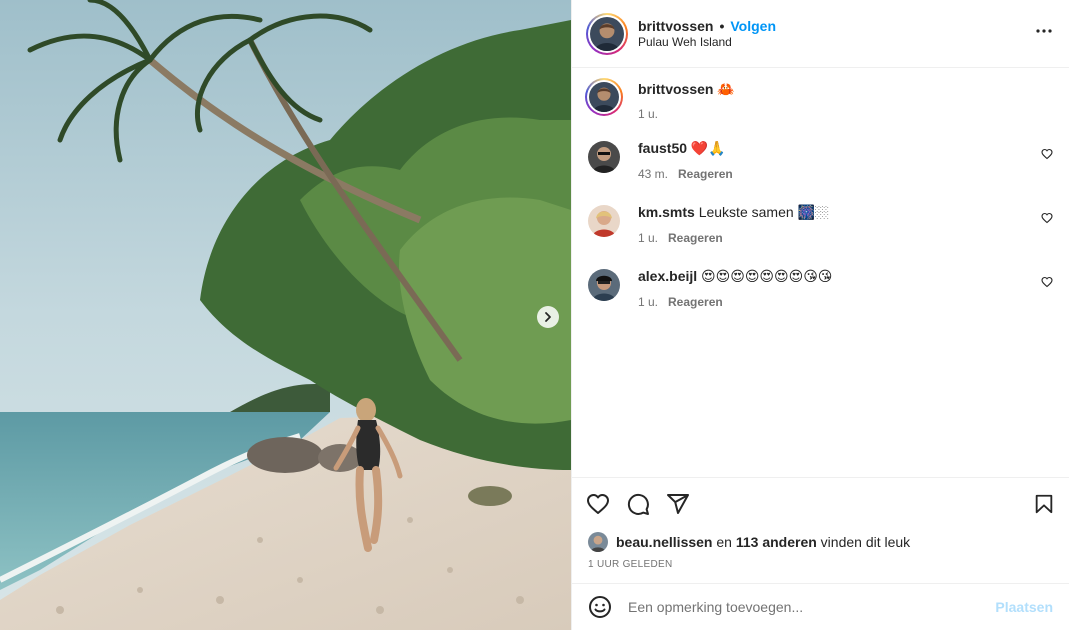 The width and height of the screenshot is (1069, 630). What do you see at coordinates (664, 542) in the screenshot?
I see `liker-username: beau.nellissen` at bounding box center [664, 542].